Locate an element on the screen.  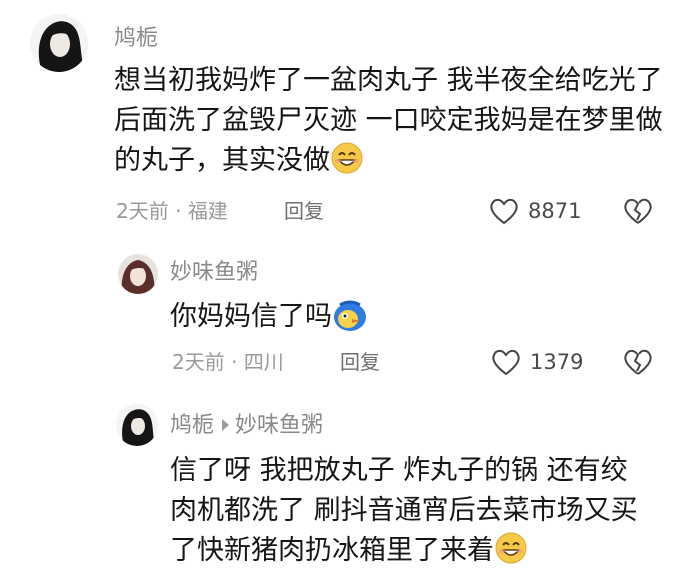
like-button: 8871 is located at coordinates (534, 211).